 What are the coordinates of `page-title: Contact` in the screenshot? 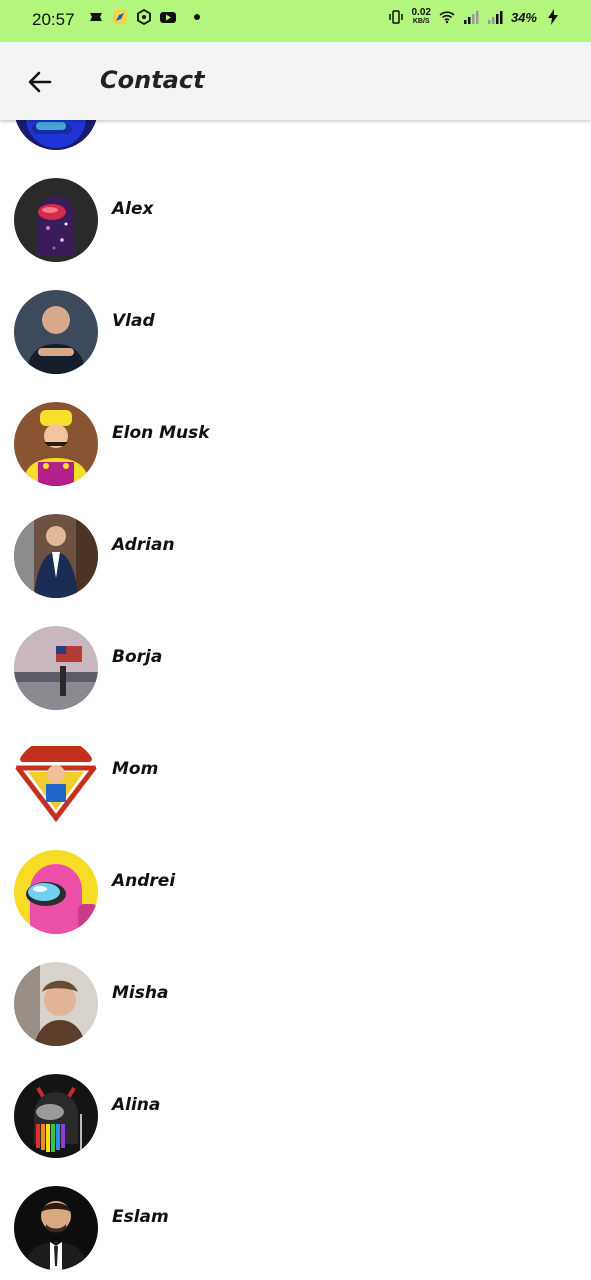 It's located at (152, 80).